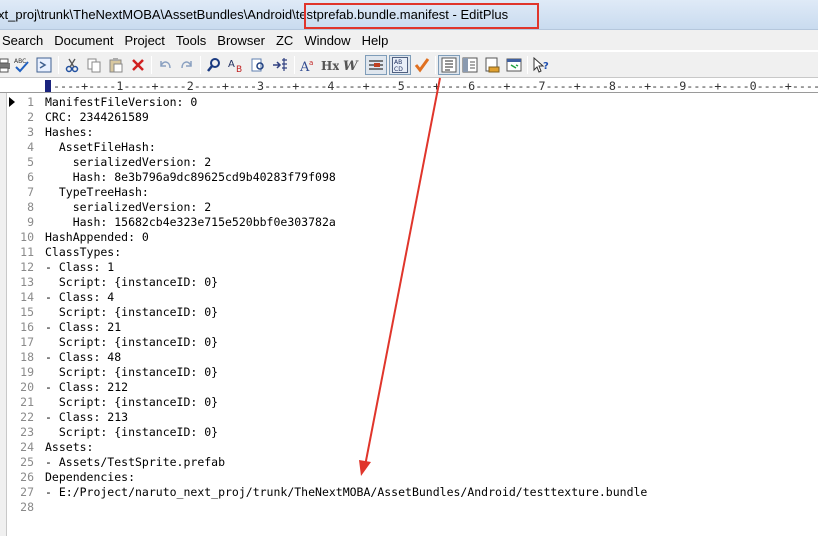 The width and height of the screenshot is (818, 536). I want to click on ruler-icon, so click(376, 65).